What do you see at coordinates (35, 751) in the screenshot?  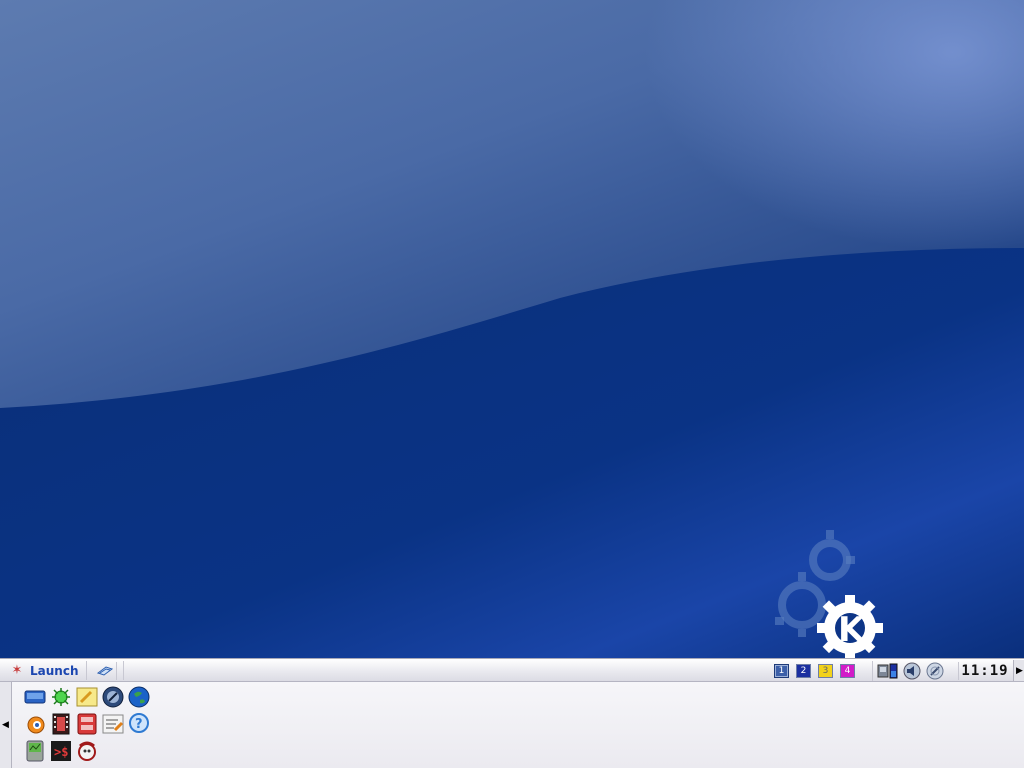 I see `system-monitor-icon` at bounding box center [35, 751].